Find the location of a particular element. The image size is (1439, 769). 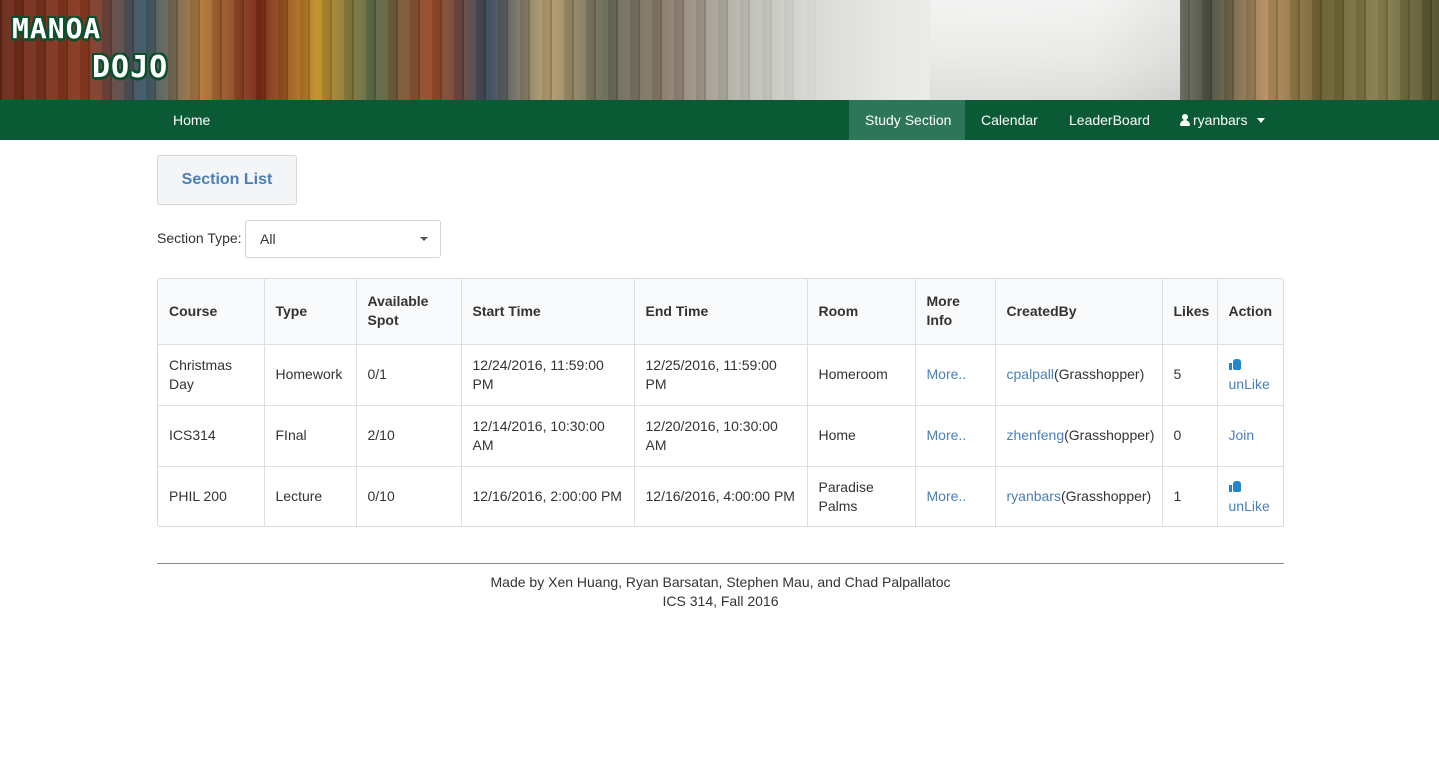

cell-created-by: cpalpall(Grasshopper) is located at coordinates (1079, 374).